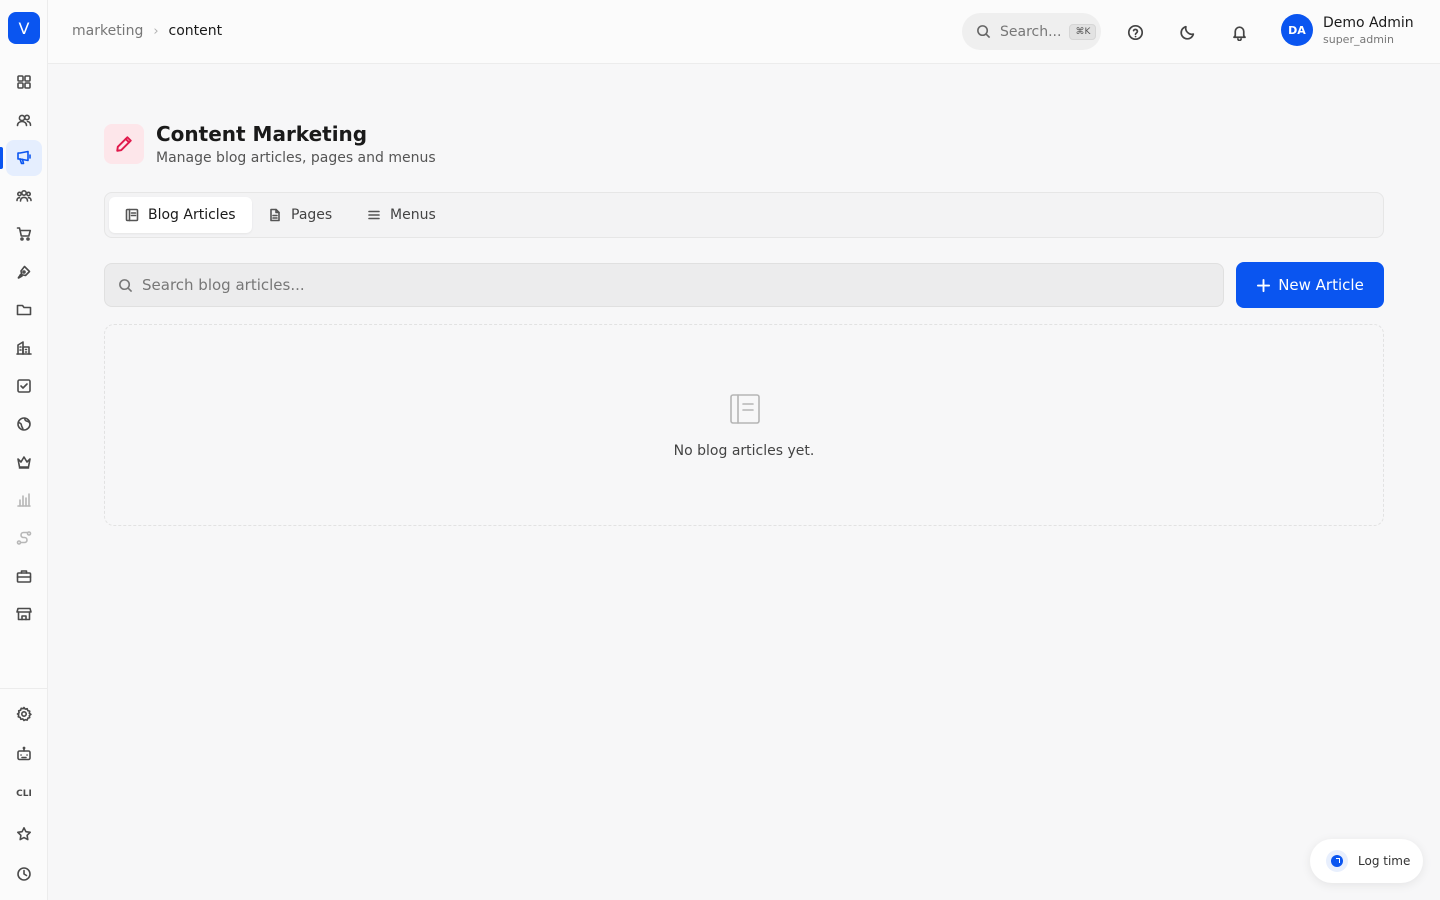 The width and height of the screenshot is (1440, 900). I want to click on nav-analytics, so click(24, 500).